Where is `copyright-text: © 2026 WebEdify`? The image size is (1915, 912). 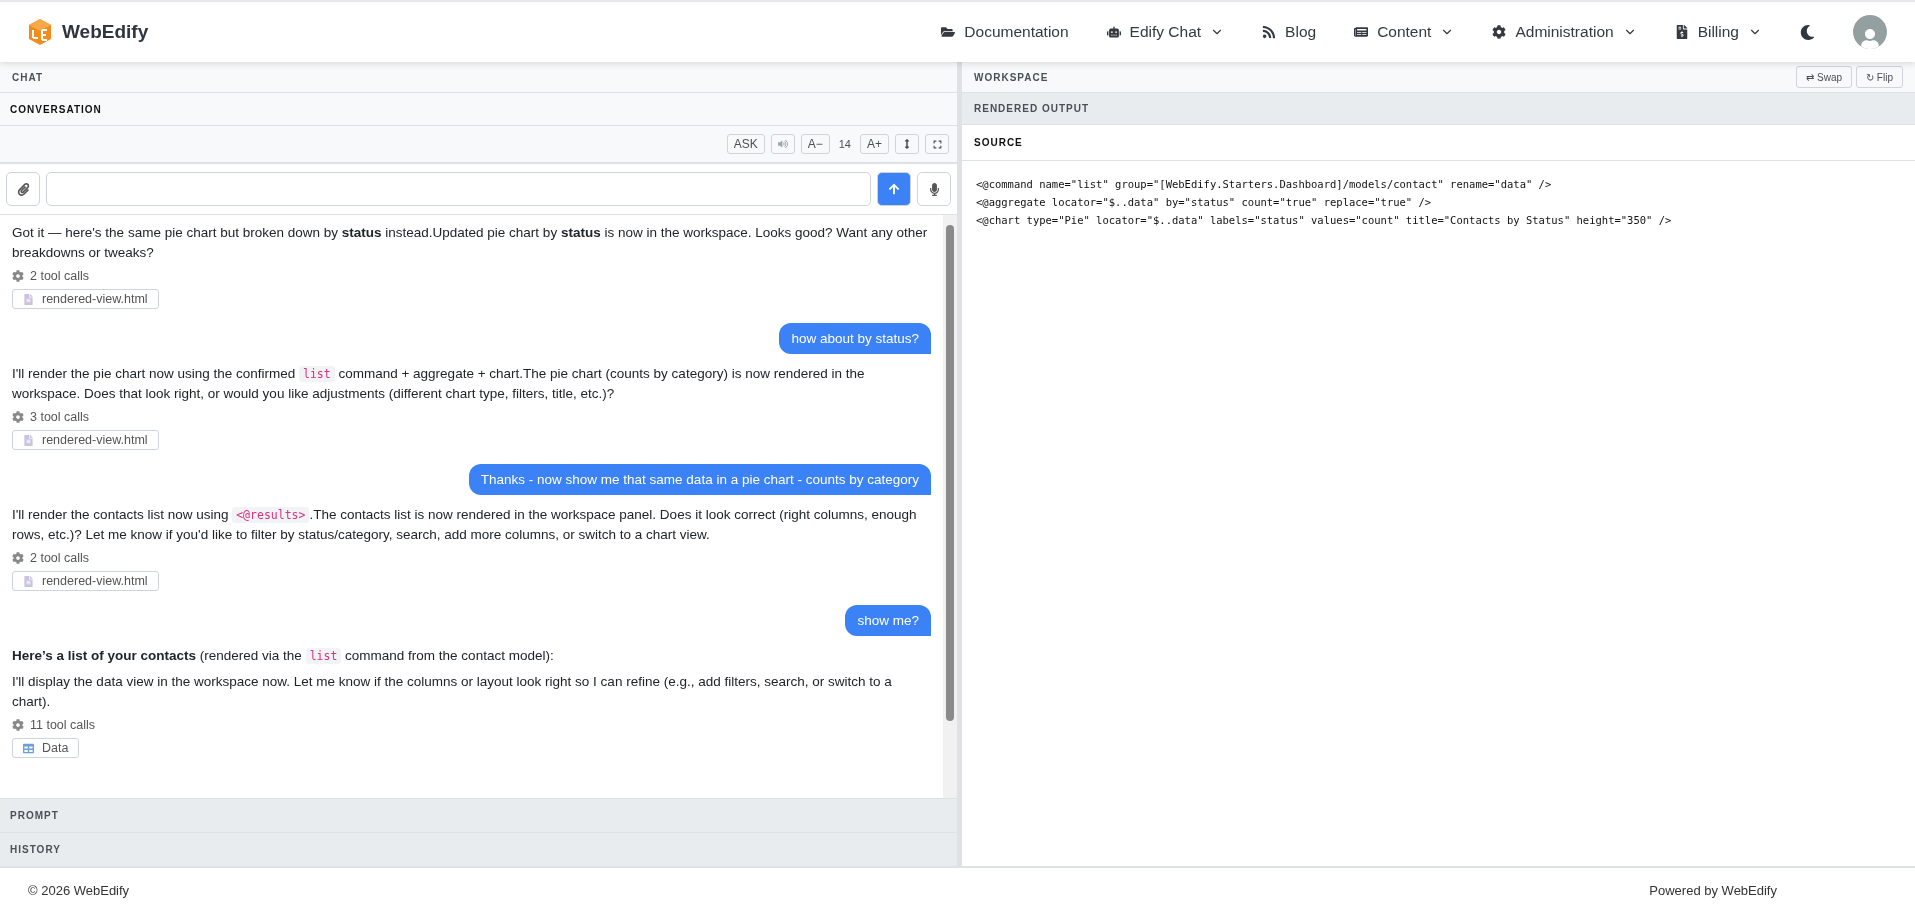
copyright-text: © 2026 WebEdify is located at coordinates (79, 890).